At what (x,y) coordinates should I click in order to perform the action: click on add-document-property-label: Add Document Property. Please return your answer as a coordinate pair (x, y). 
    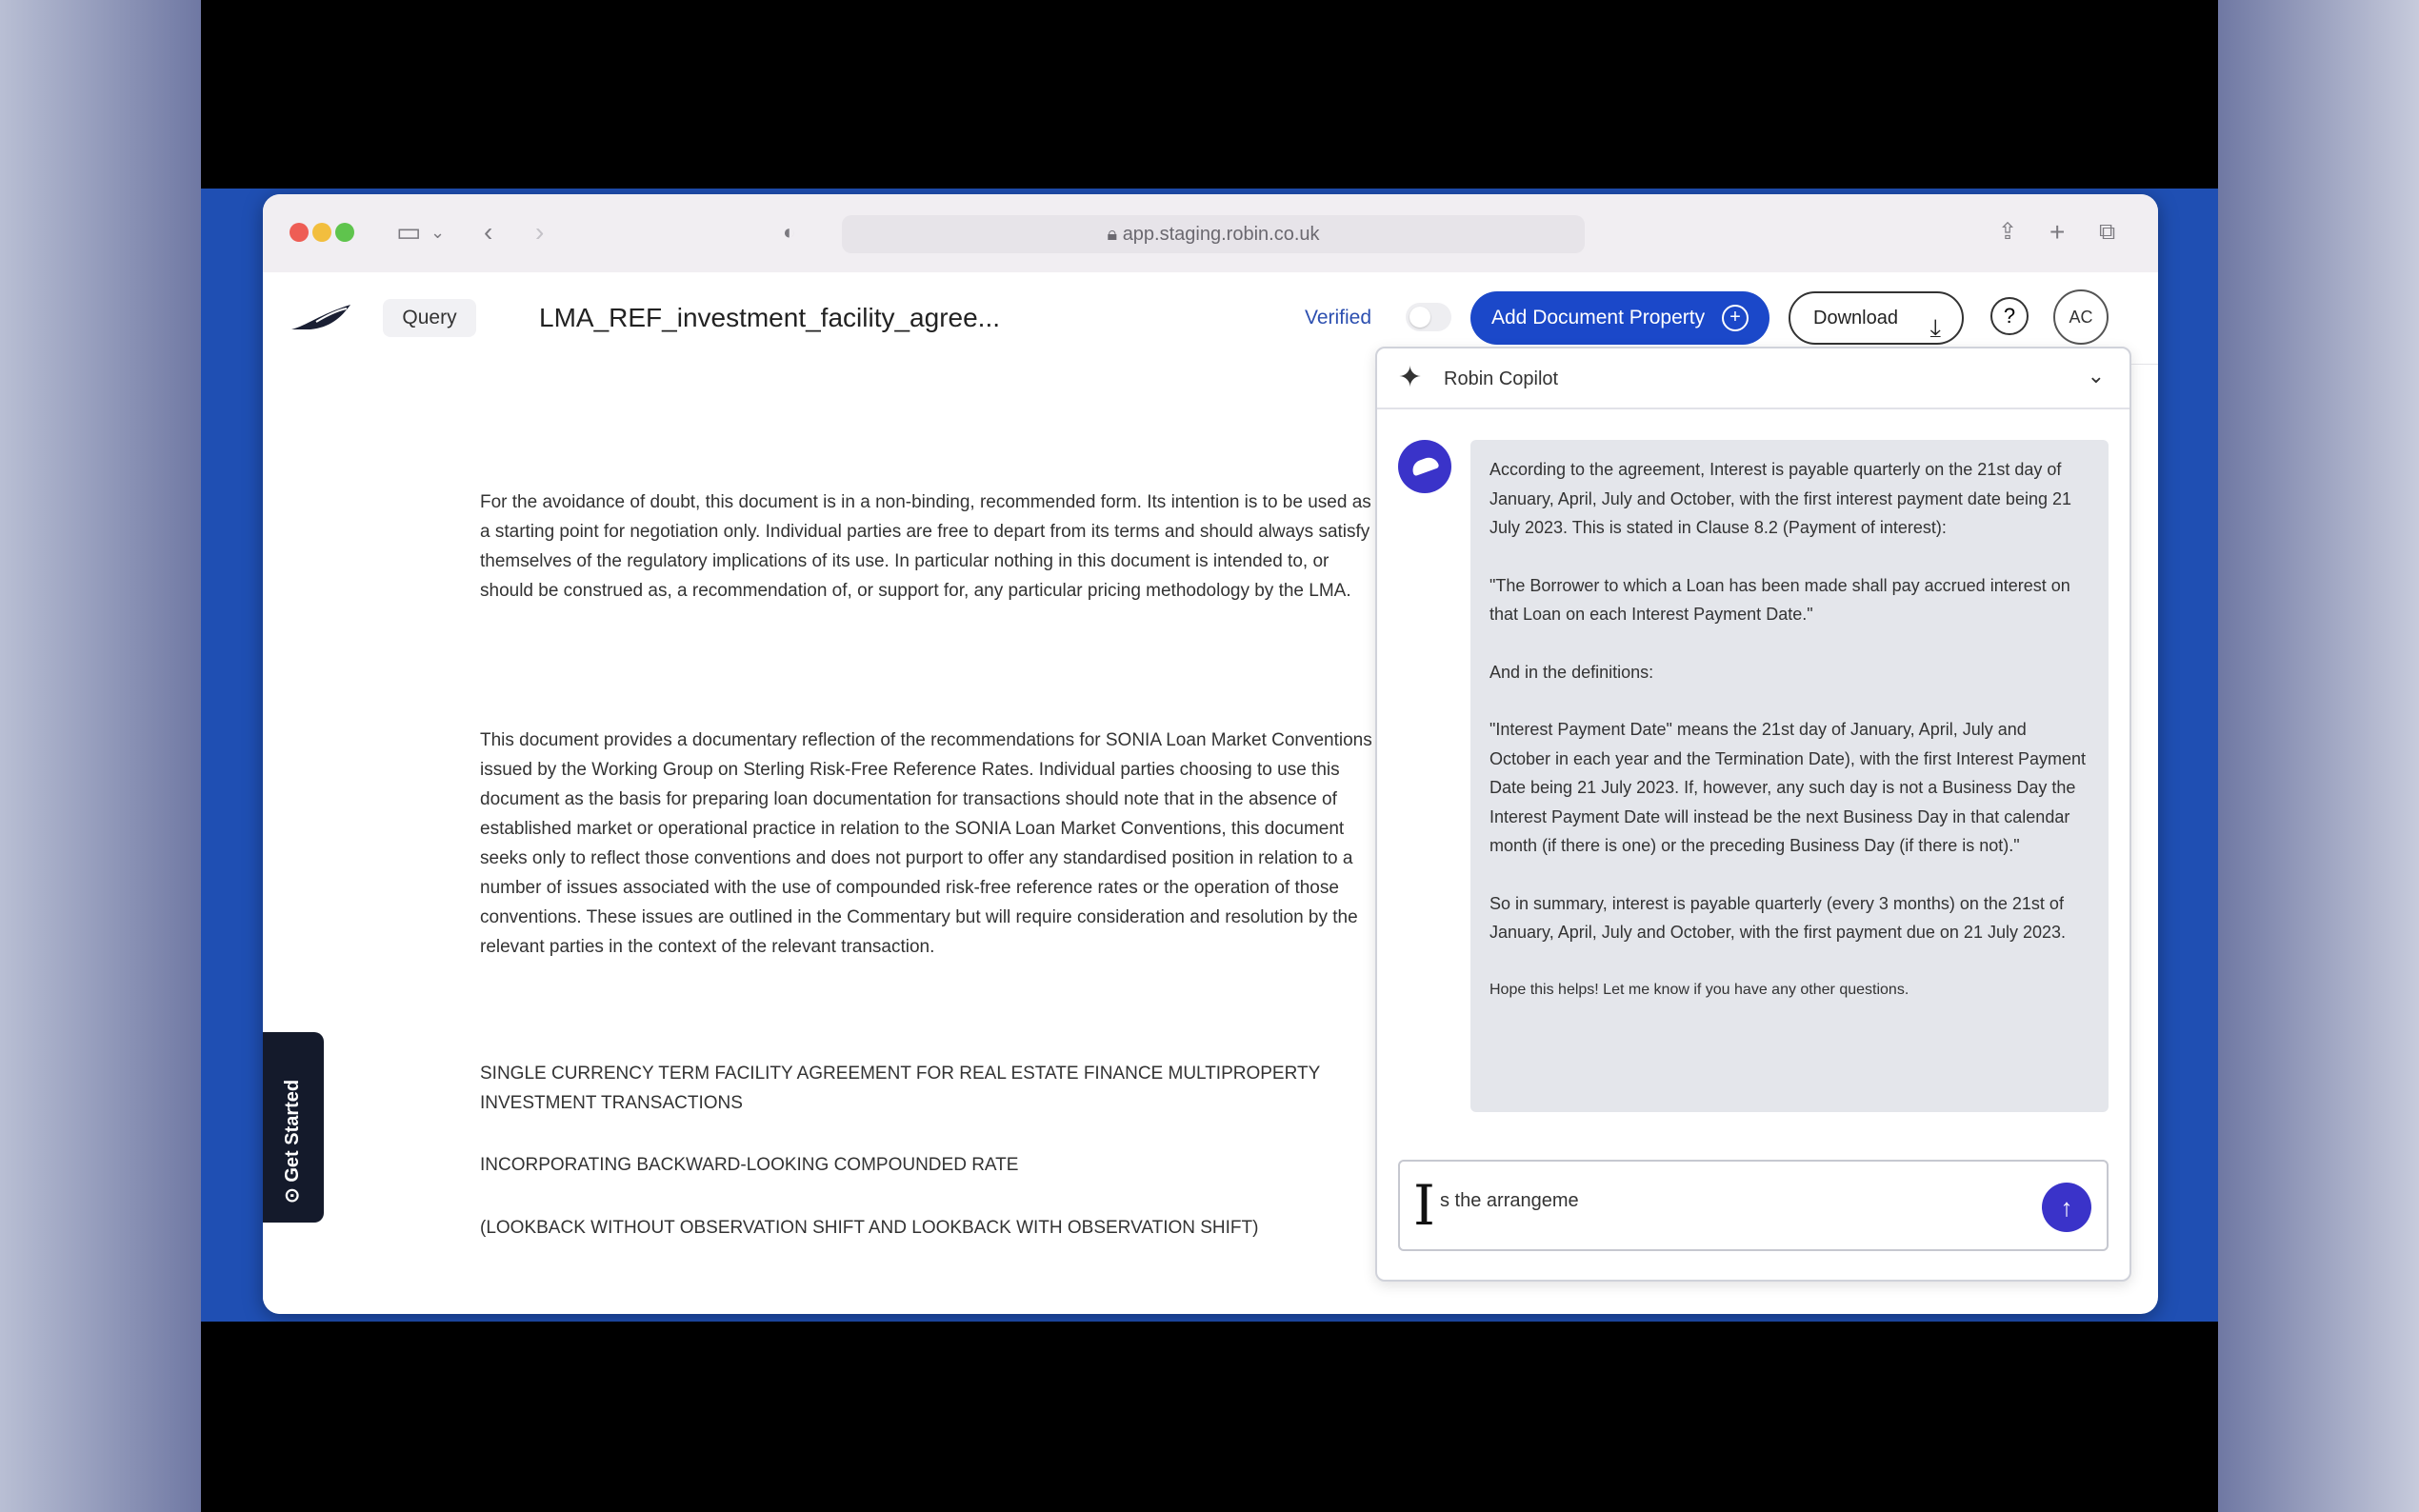
    Looking at the image, I should click on (1598, 317).